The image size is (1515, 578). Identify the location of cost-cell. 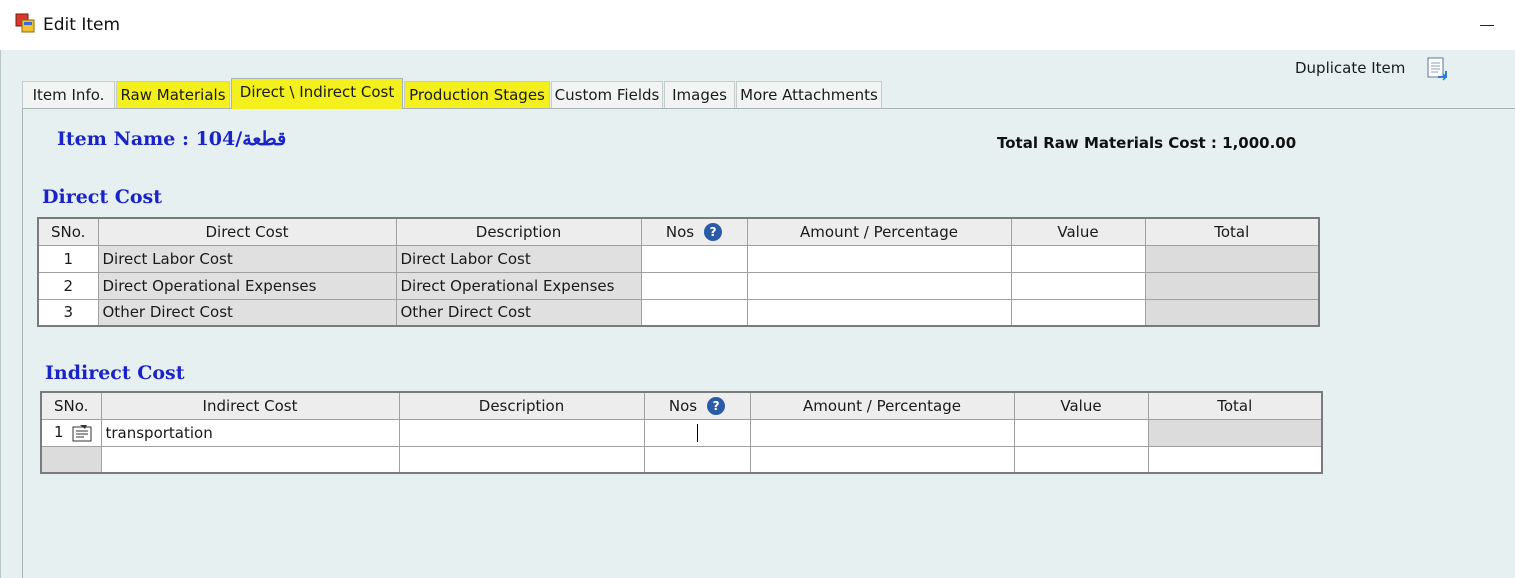
(250, 459).